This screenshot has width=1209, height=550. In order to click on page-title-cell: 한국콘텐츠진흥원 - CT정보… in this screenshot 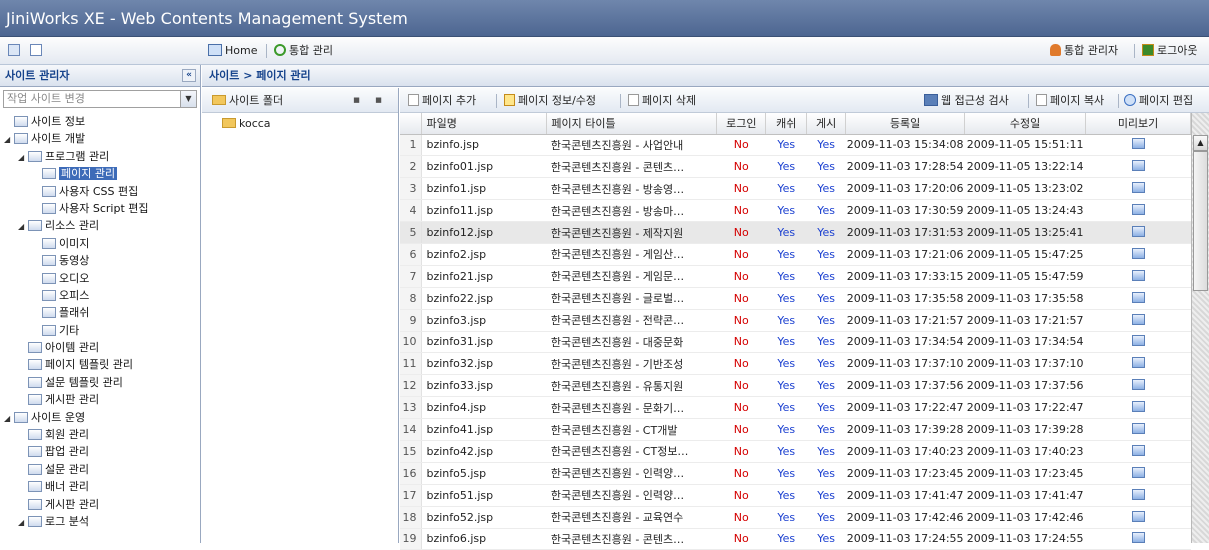, I will do `click(631, 451)`.